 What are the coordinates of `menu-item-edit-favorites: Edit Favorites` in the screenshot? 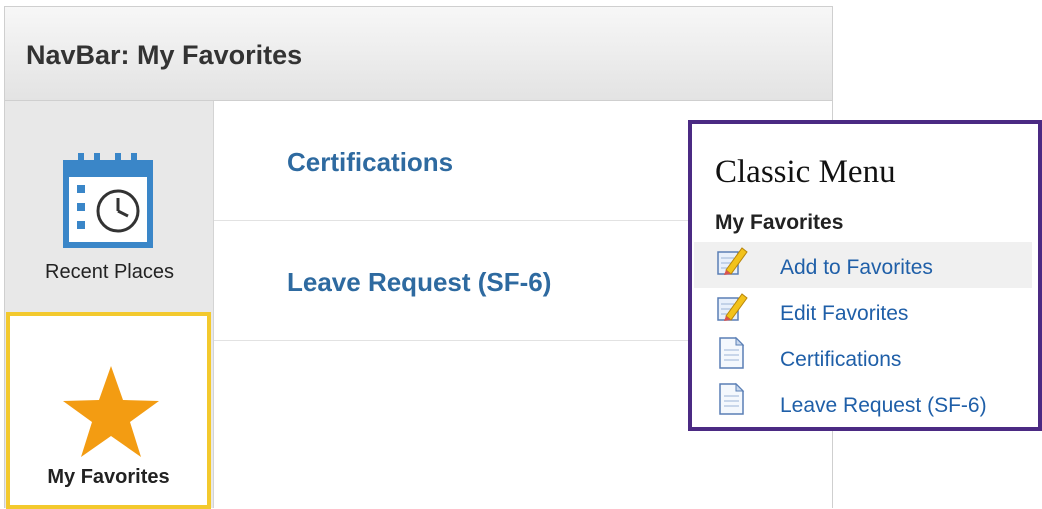 It's located at (863, 311).